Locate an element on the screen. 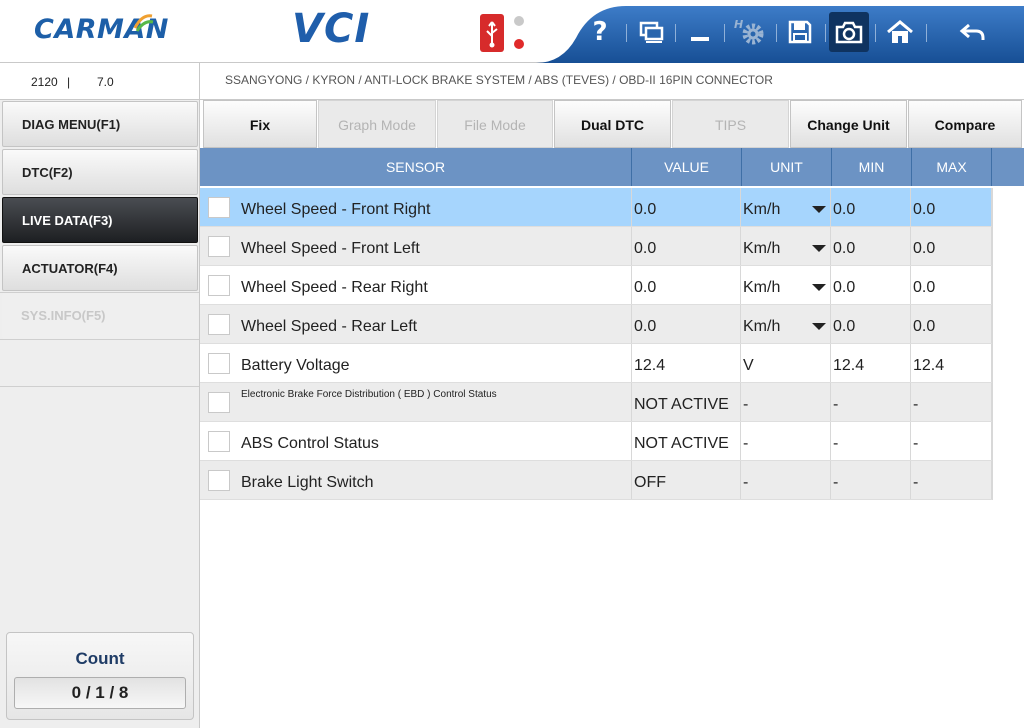 The image size is (1024, 728). floppy-disk-icon is located at coordinates (800, 32).